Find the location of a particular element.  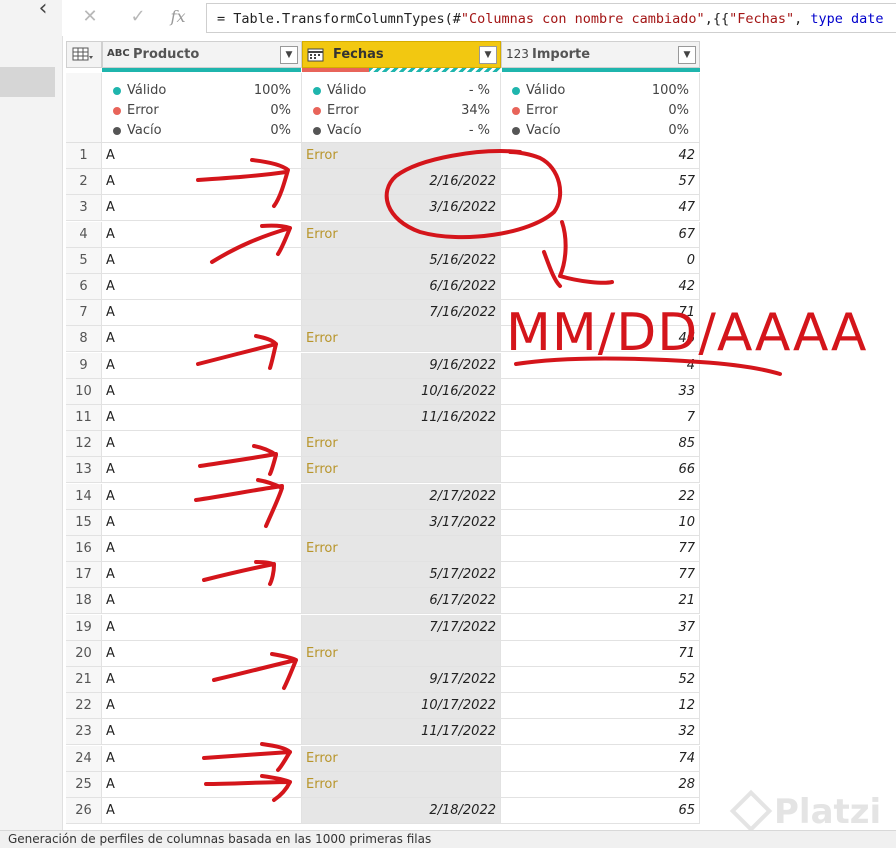

selected-query-item is located at coordinates (27, 82).